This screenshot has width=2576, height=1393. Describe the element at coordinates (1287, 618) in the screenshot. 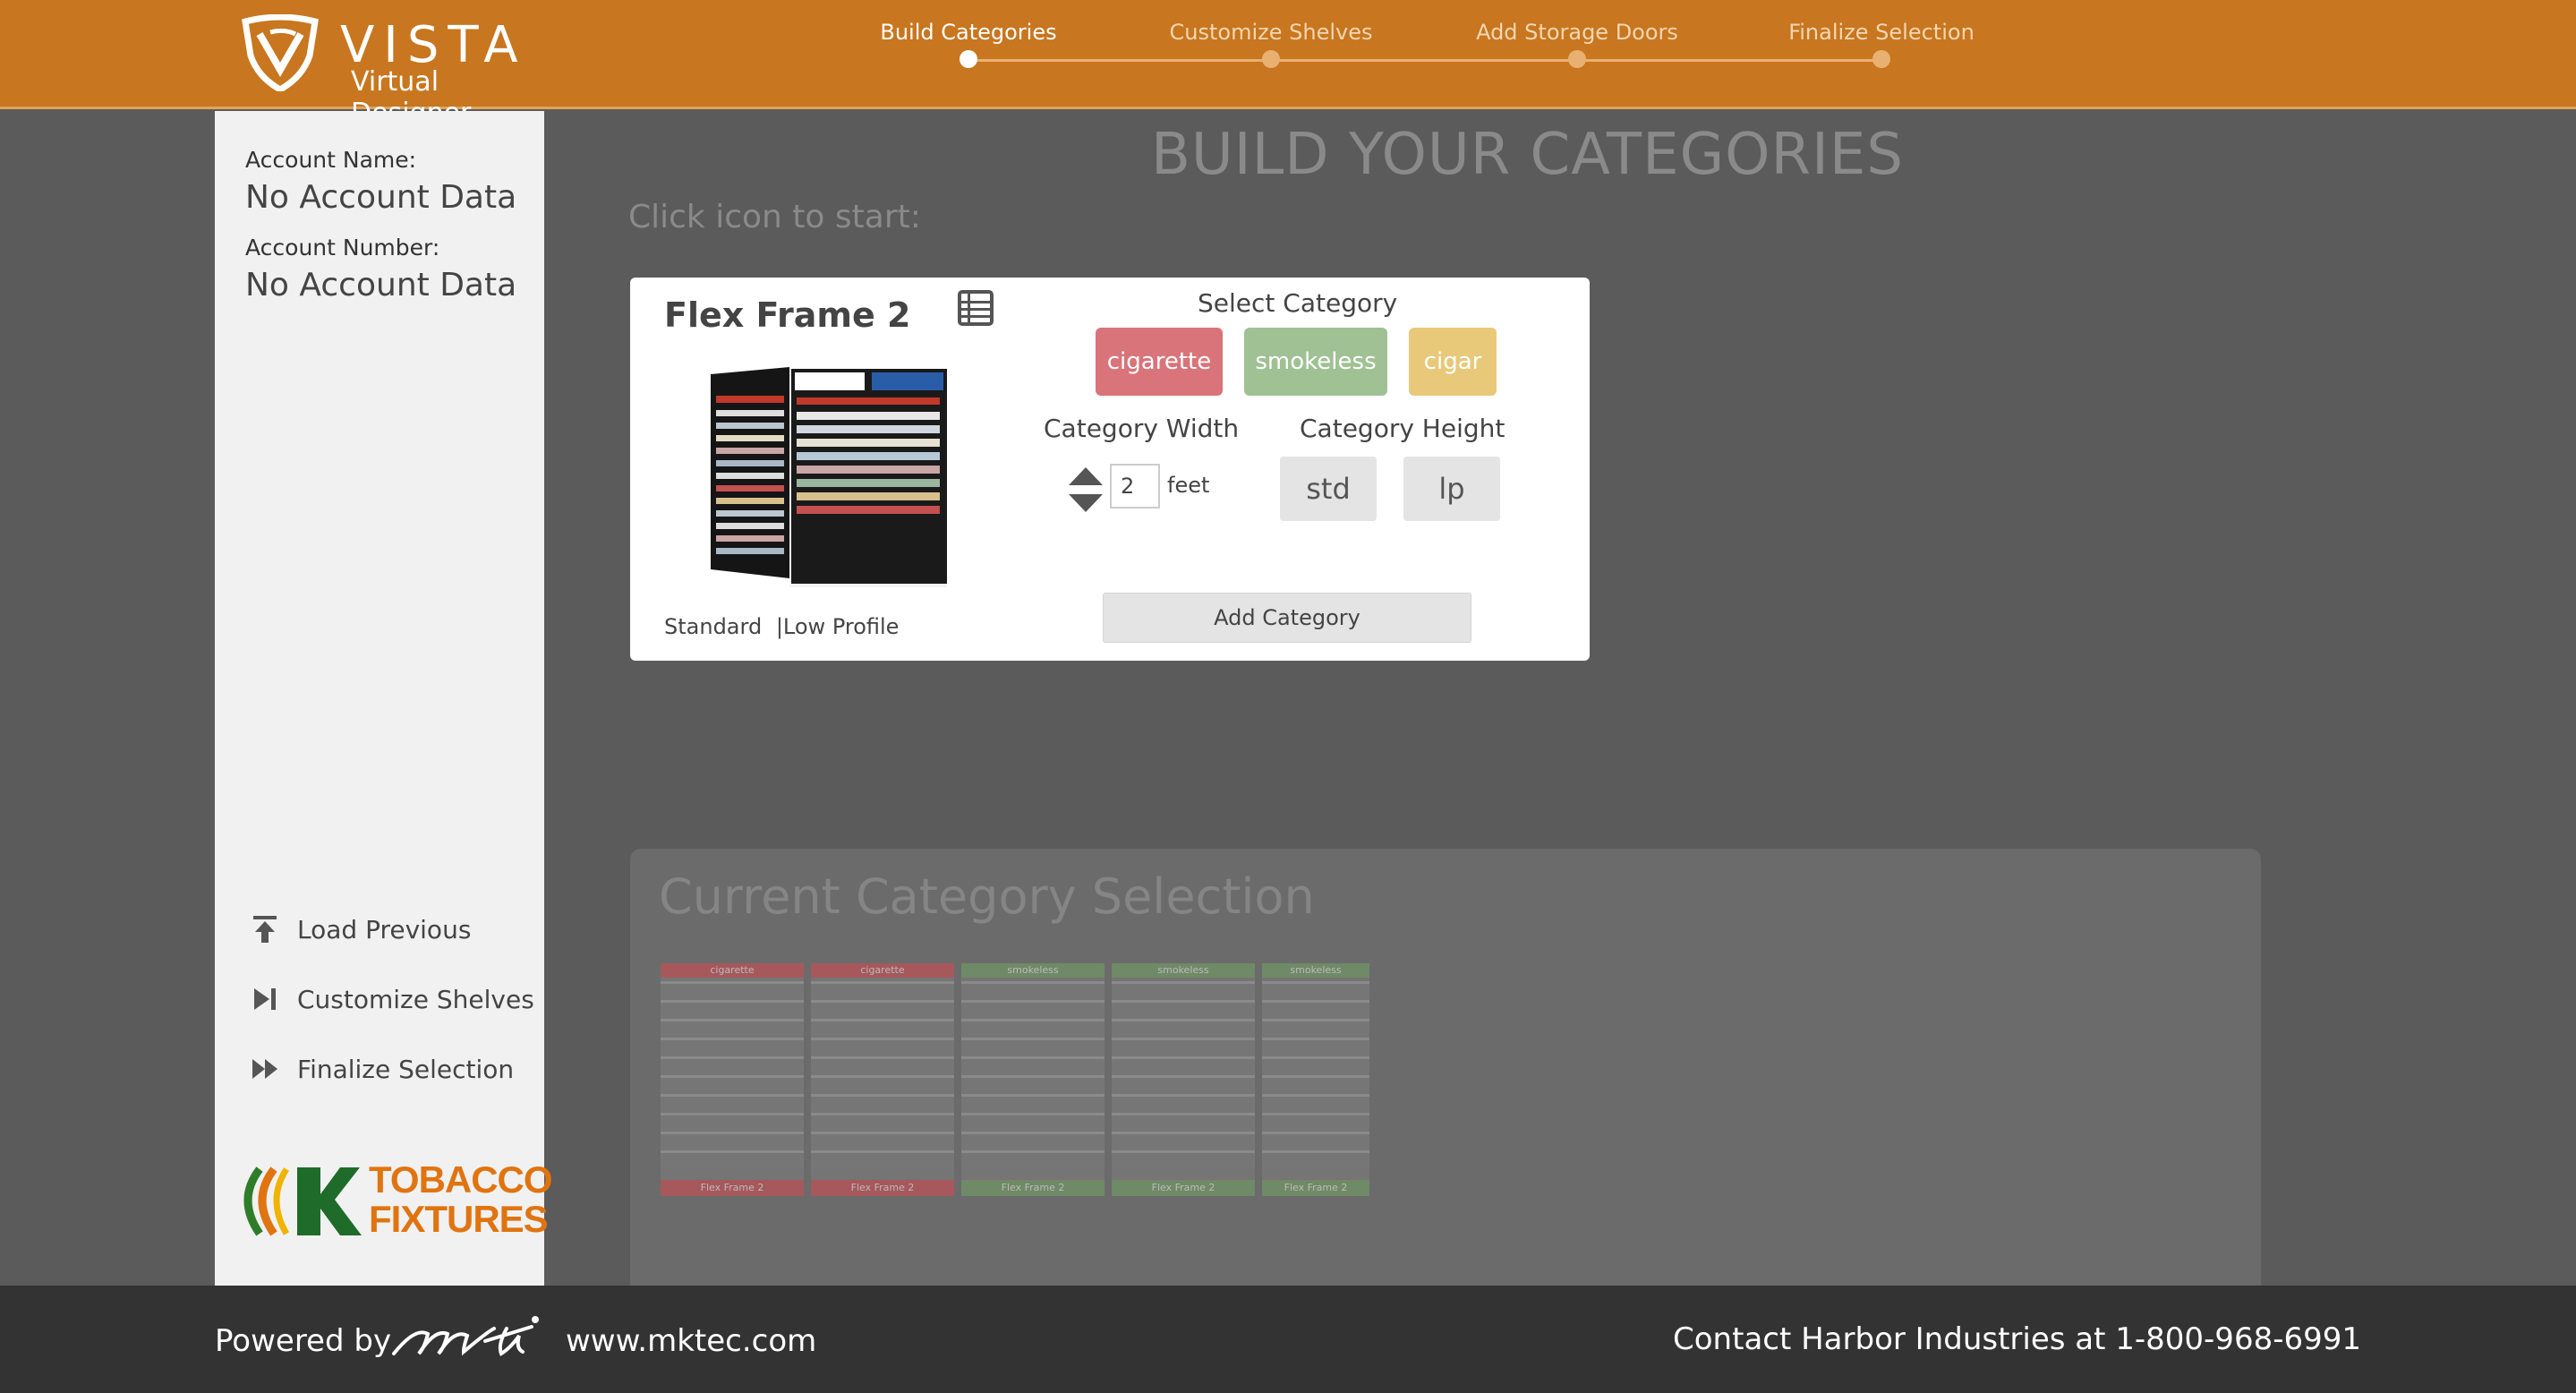

I see `add-category-button: Add Category` at that location.